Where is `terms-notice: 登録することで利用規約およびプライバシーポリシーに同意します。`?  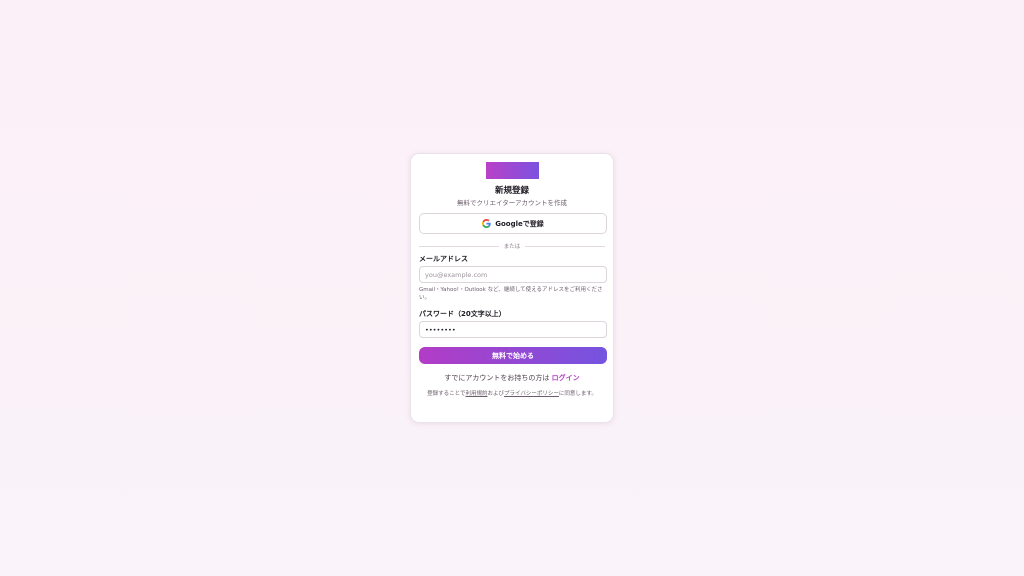 terms-notice: 登録することで利用規約およびプライバシーポリシーに同意します。 is located at coordinates (512, 394).